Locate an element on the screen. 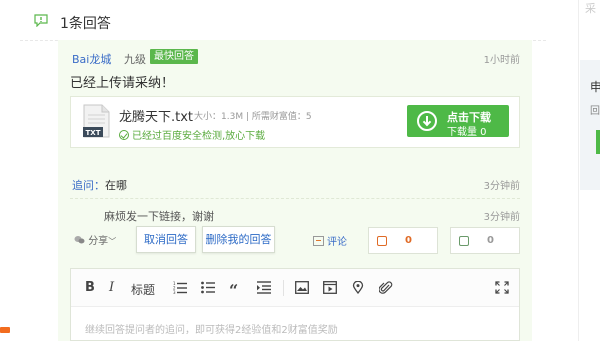  italic-button: I is located at coordinates (111, 287).